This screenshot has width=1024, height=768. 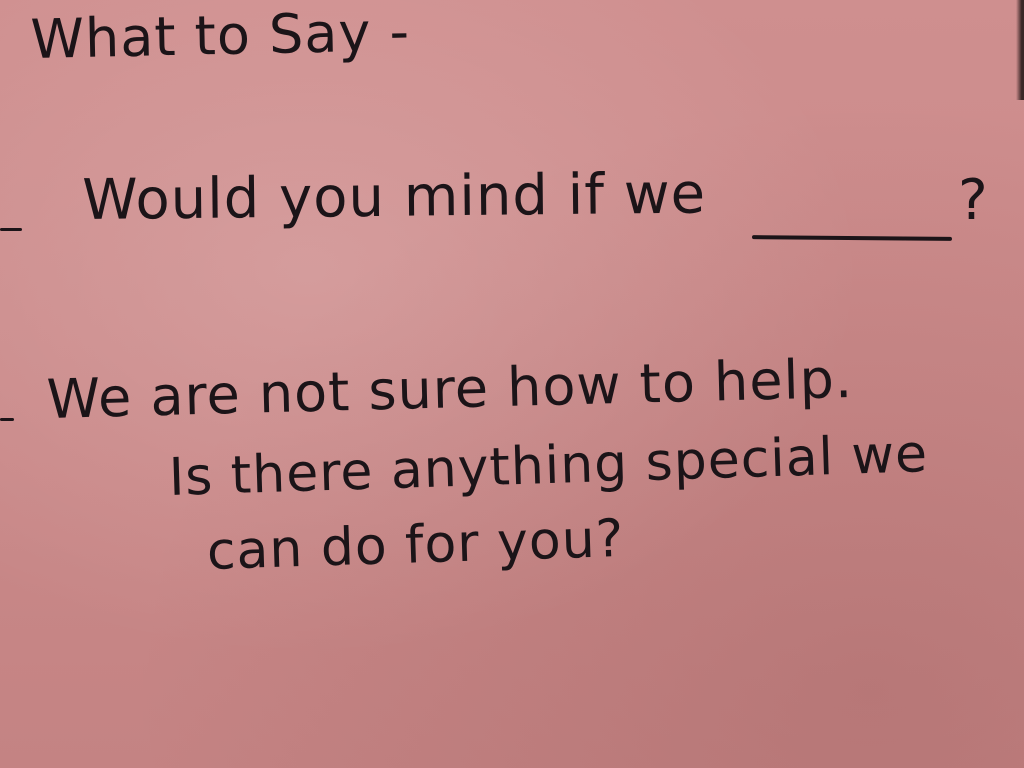 What do you see at coordinates (450, 388) in the screenshot?
I see `line-not-sure-how-to-help: We are not sure how to help.` at bounding box center [450, 388].